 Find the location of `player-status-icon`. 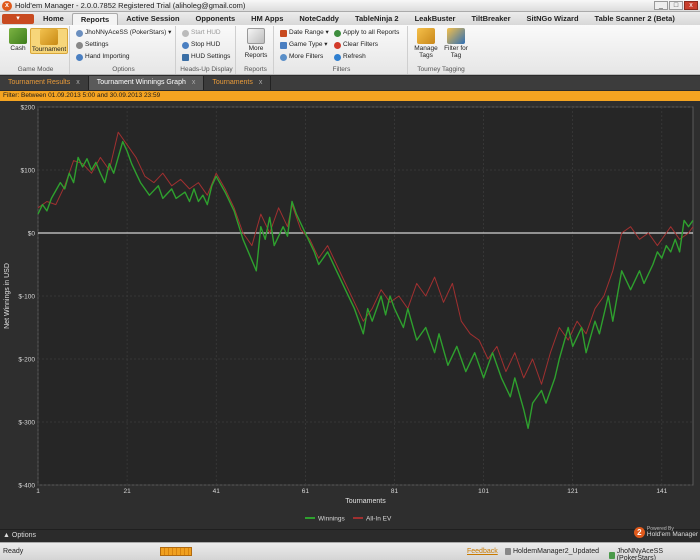

player-status-icon is located at coordinates (612, 555).